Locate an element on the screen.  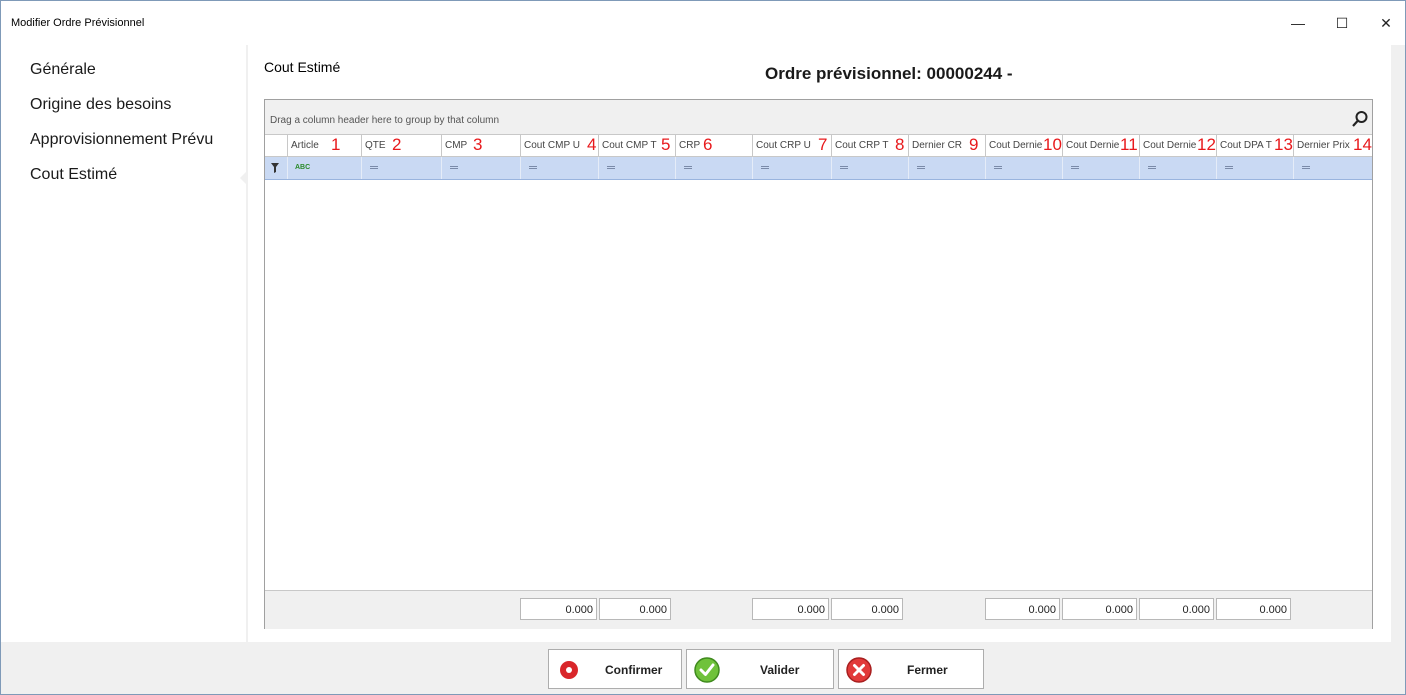
filter-cell-cout-cmp-u is located at coordinates (560, 168).